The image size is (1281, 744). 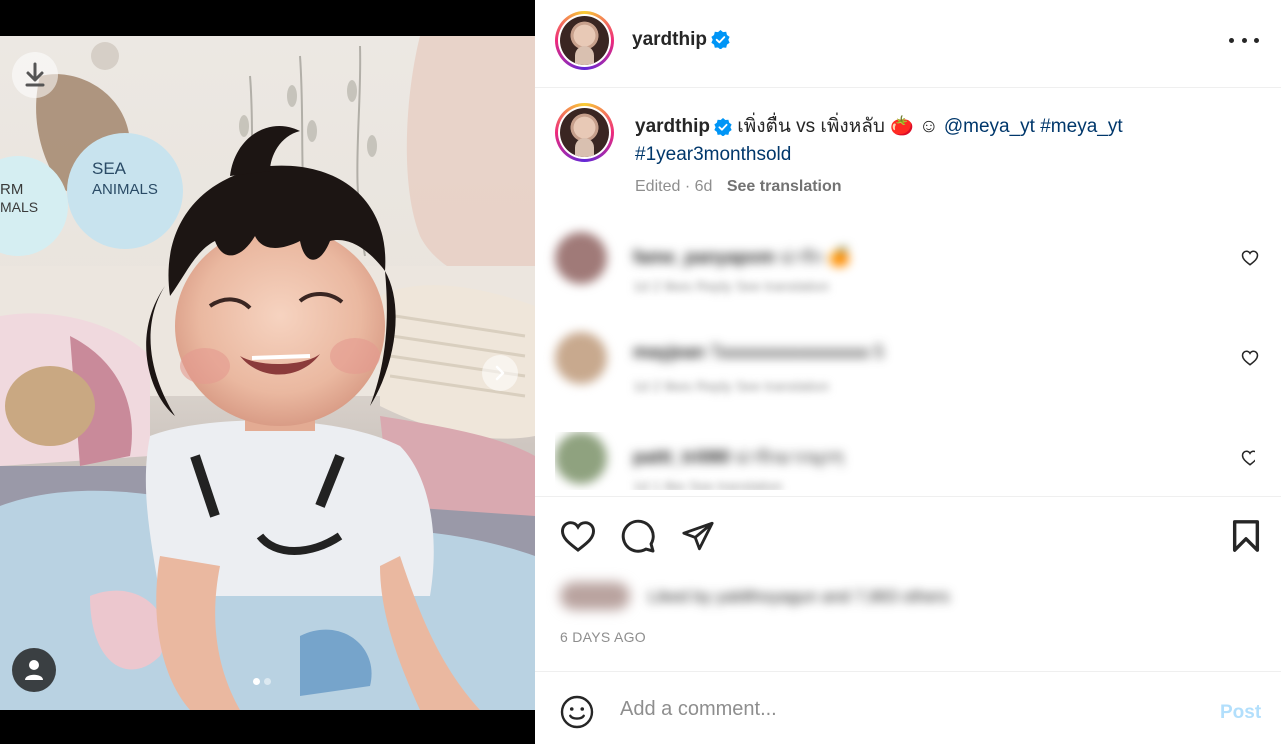 I want to click on bookmark-icon, so click(x=1246, y=536).